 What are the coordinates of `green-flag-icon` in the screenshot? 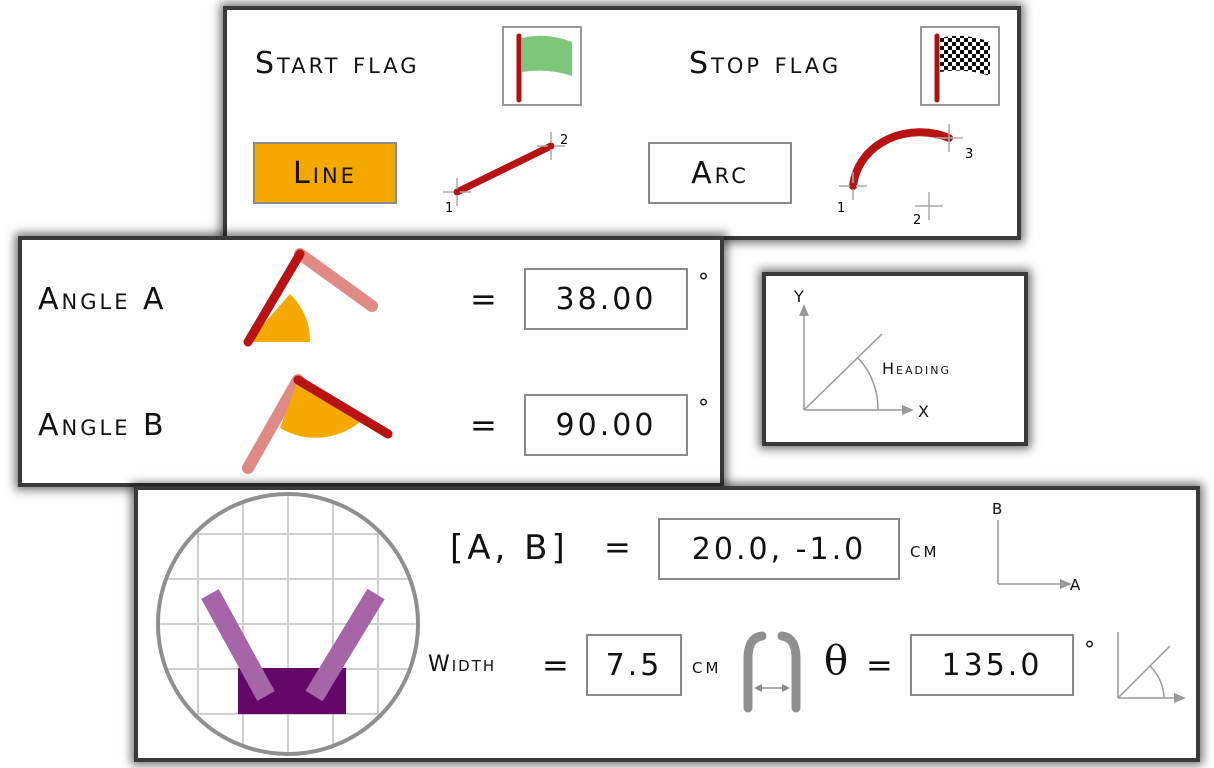 It's located at (544, 68).